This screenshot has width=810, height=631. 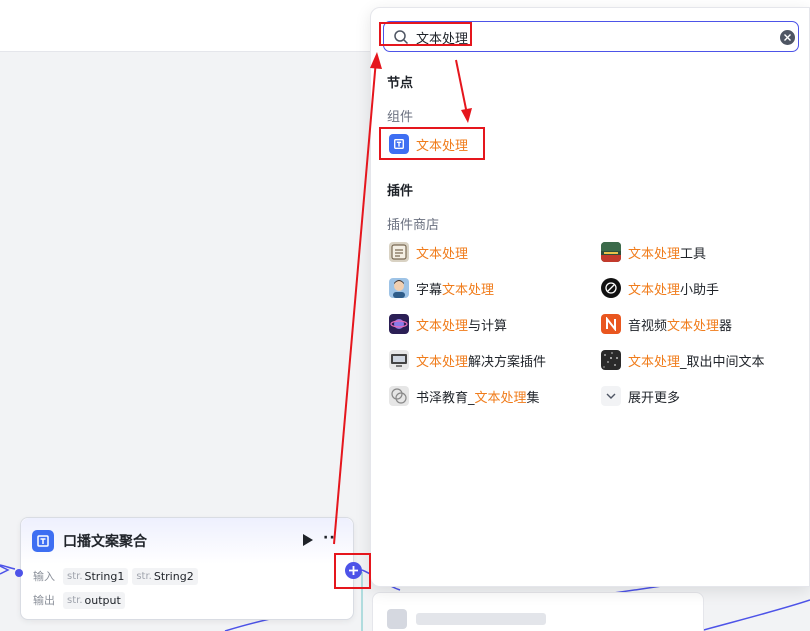 What do you see at coordinates (640, 396) in the screenshot?
I see `expand-more-button: 展开更多` at bounding box center [640, 396].